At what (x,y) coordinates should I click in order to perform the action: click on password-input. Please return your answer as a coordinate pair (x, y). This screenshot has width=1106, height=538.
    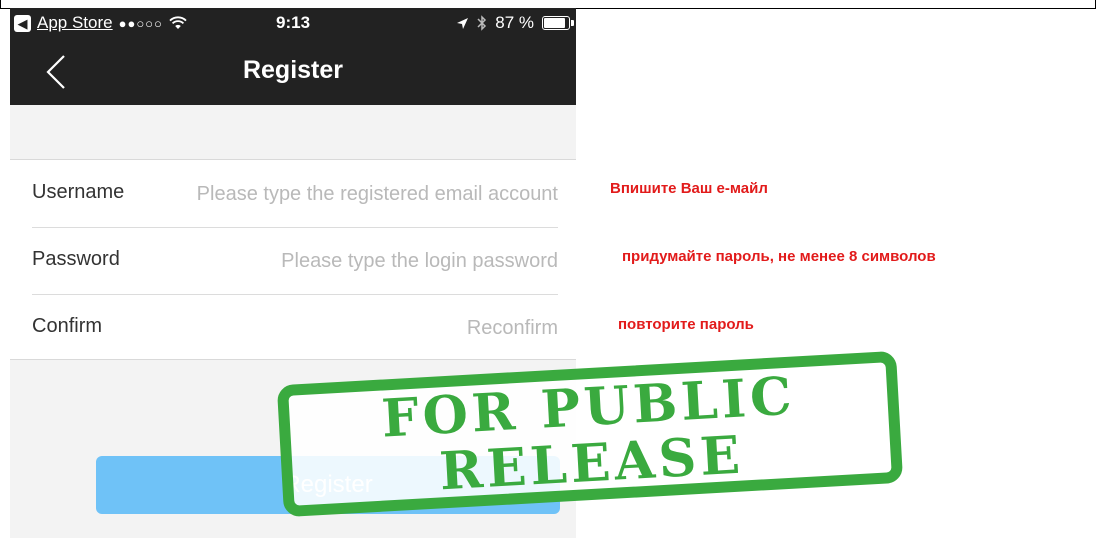
    Looking at the image, I should click on (353, 261).